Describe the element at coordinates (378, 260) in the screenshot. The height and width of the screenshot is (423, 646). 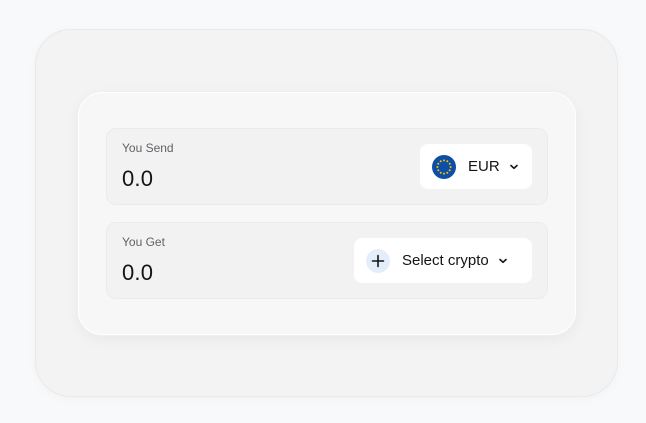
I see `plus-icon` at that location.